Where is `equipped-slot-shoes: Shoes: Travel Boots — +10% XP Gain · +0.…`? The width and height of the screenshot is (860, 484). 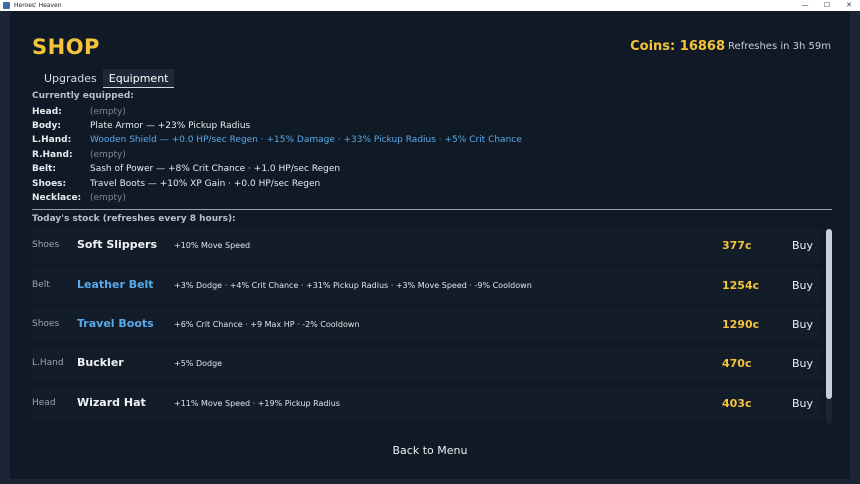
equipped-slot-shoes: Shoes: Travel Boots — +10% XP Gain · +0.… is located at coordinates (176, 184).